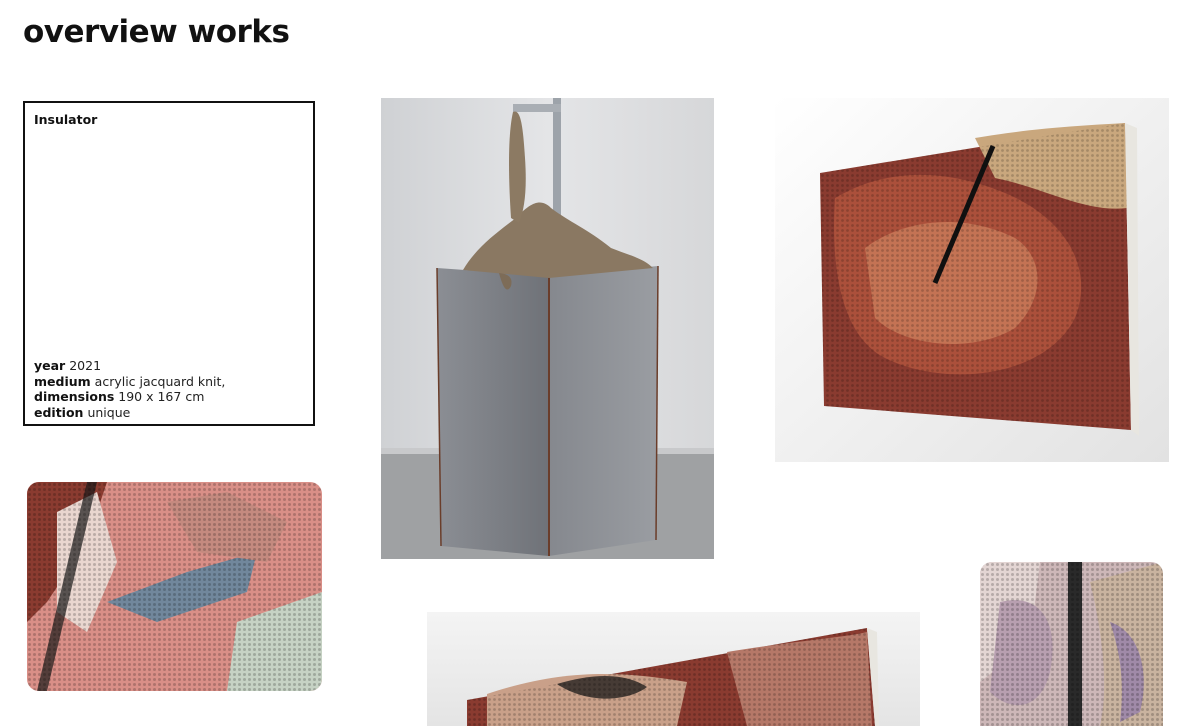  What do you see at coordinates (1071, 644) in the screenshot?
I see `artwork-knit-detail-2-image` at bounding box center [1071, 644].